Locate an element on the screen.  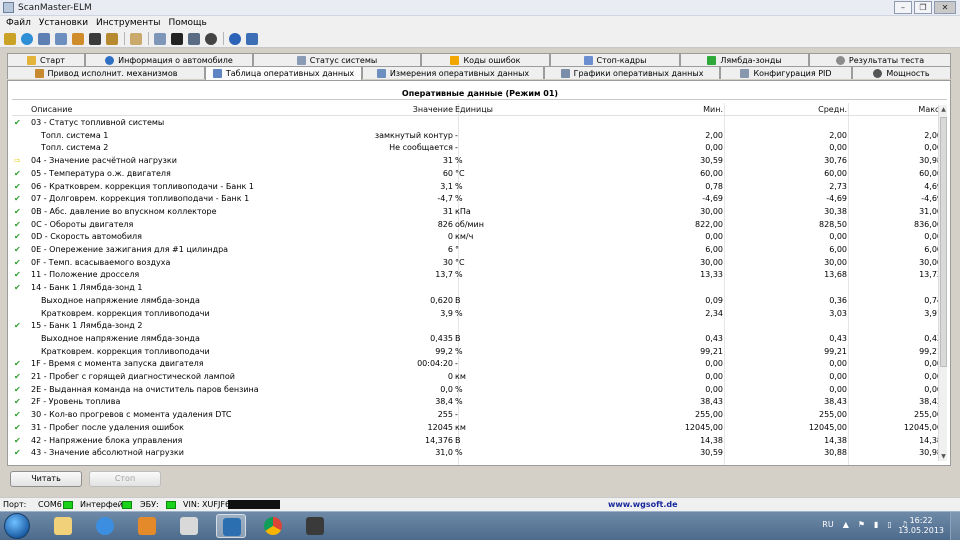
table-row: ✔ 03 - Статус топливной системы is located at coordinates (479, 123).